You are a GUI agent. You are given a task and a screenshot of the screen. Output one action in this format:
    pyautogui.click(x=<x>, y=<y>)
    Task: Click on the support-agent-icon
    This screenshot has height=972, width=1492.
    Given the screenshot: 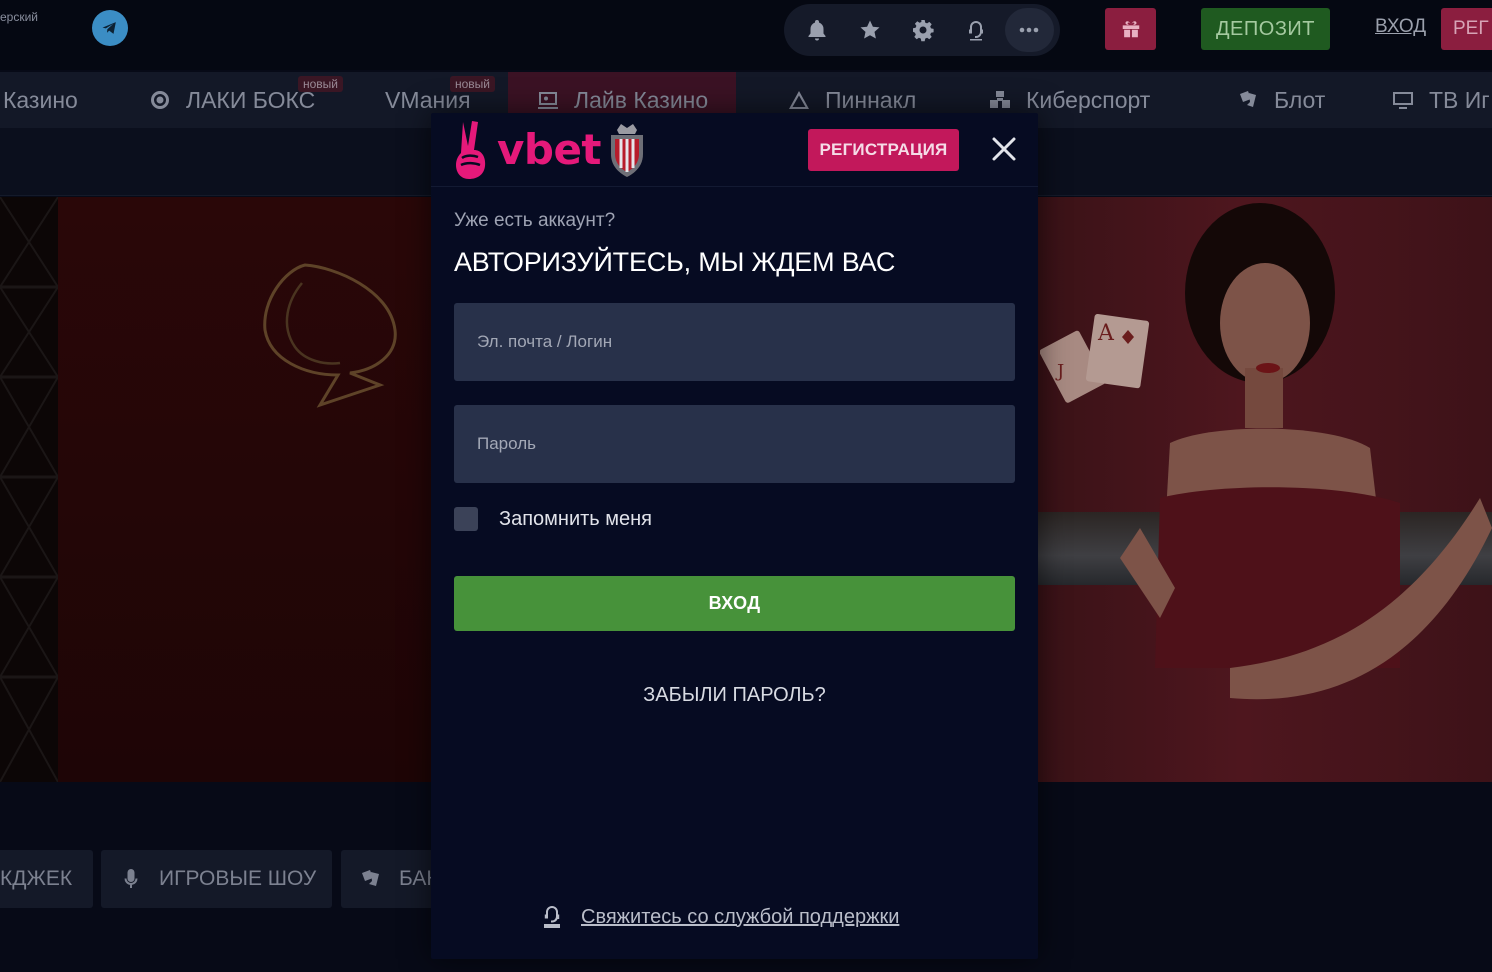 What is the action you would take?
    pyautogui.click(x=552, y=917)
    